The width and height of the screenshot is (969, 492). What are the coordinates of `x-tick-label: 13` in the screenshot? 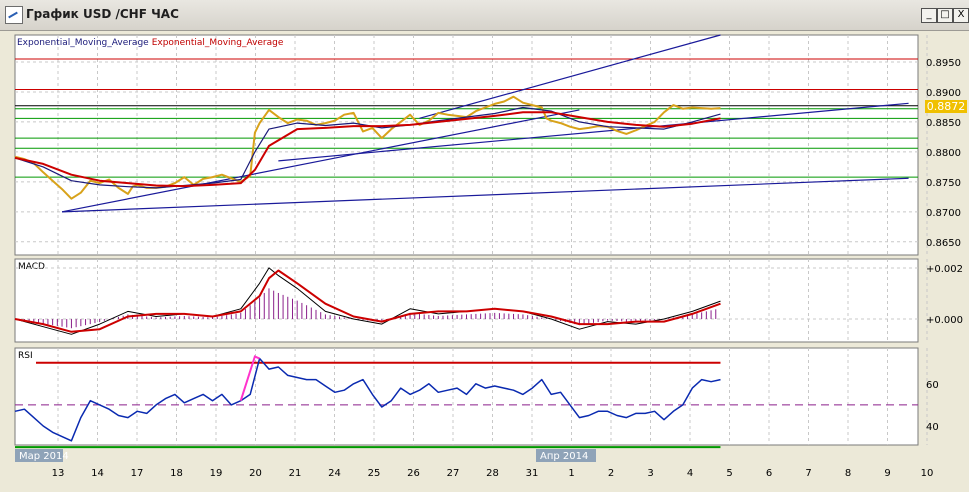 It's located at (58, 473).